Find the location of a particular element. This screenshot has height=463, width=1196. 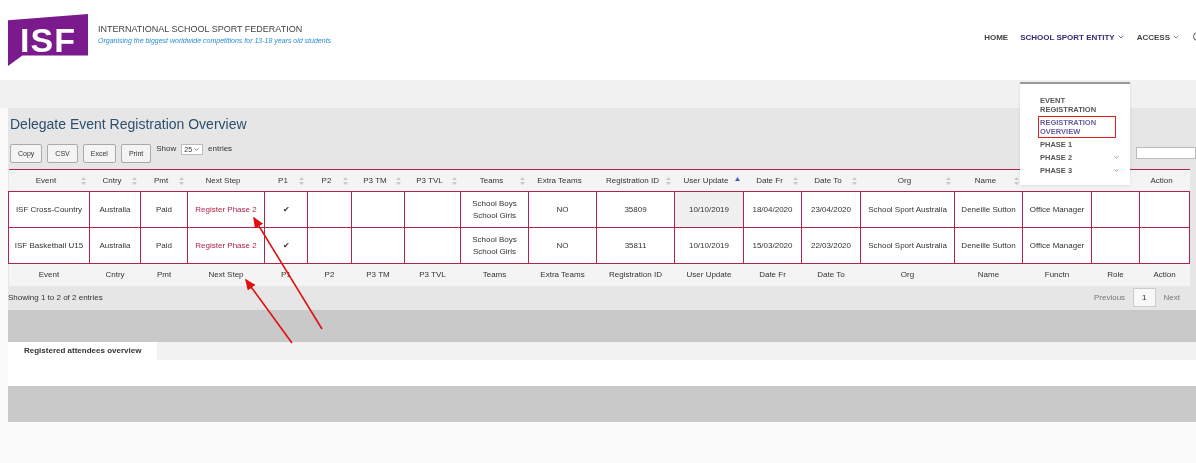

table-cell: 35811 is located at coordinates (635, 245).